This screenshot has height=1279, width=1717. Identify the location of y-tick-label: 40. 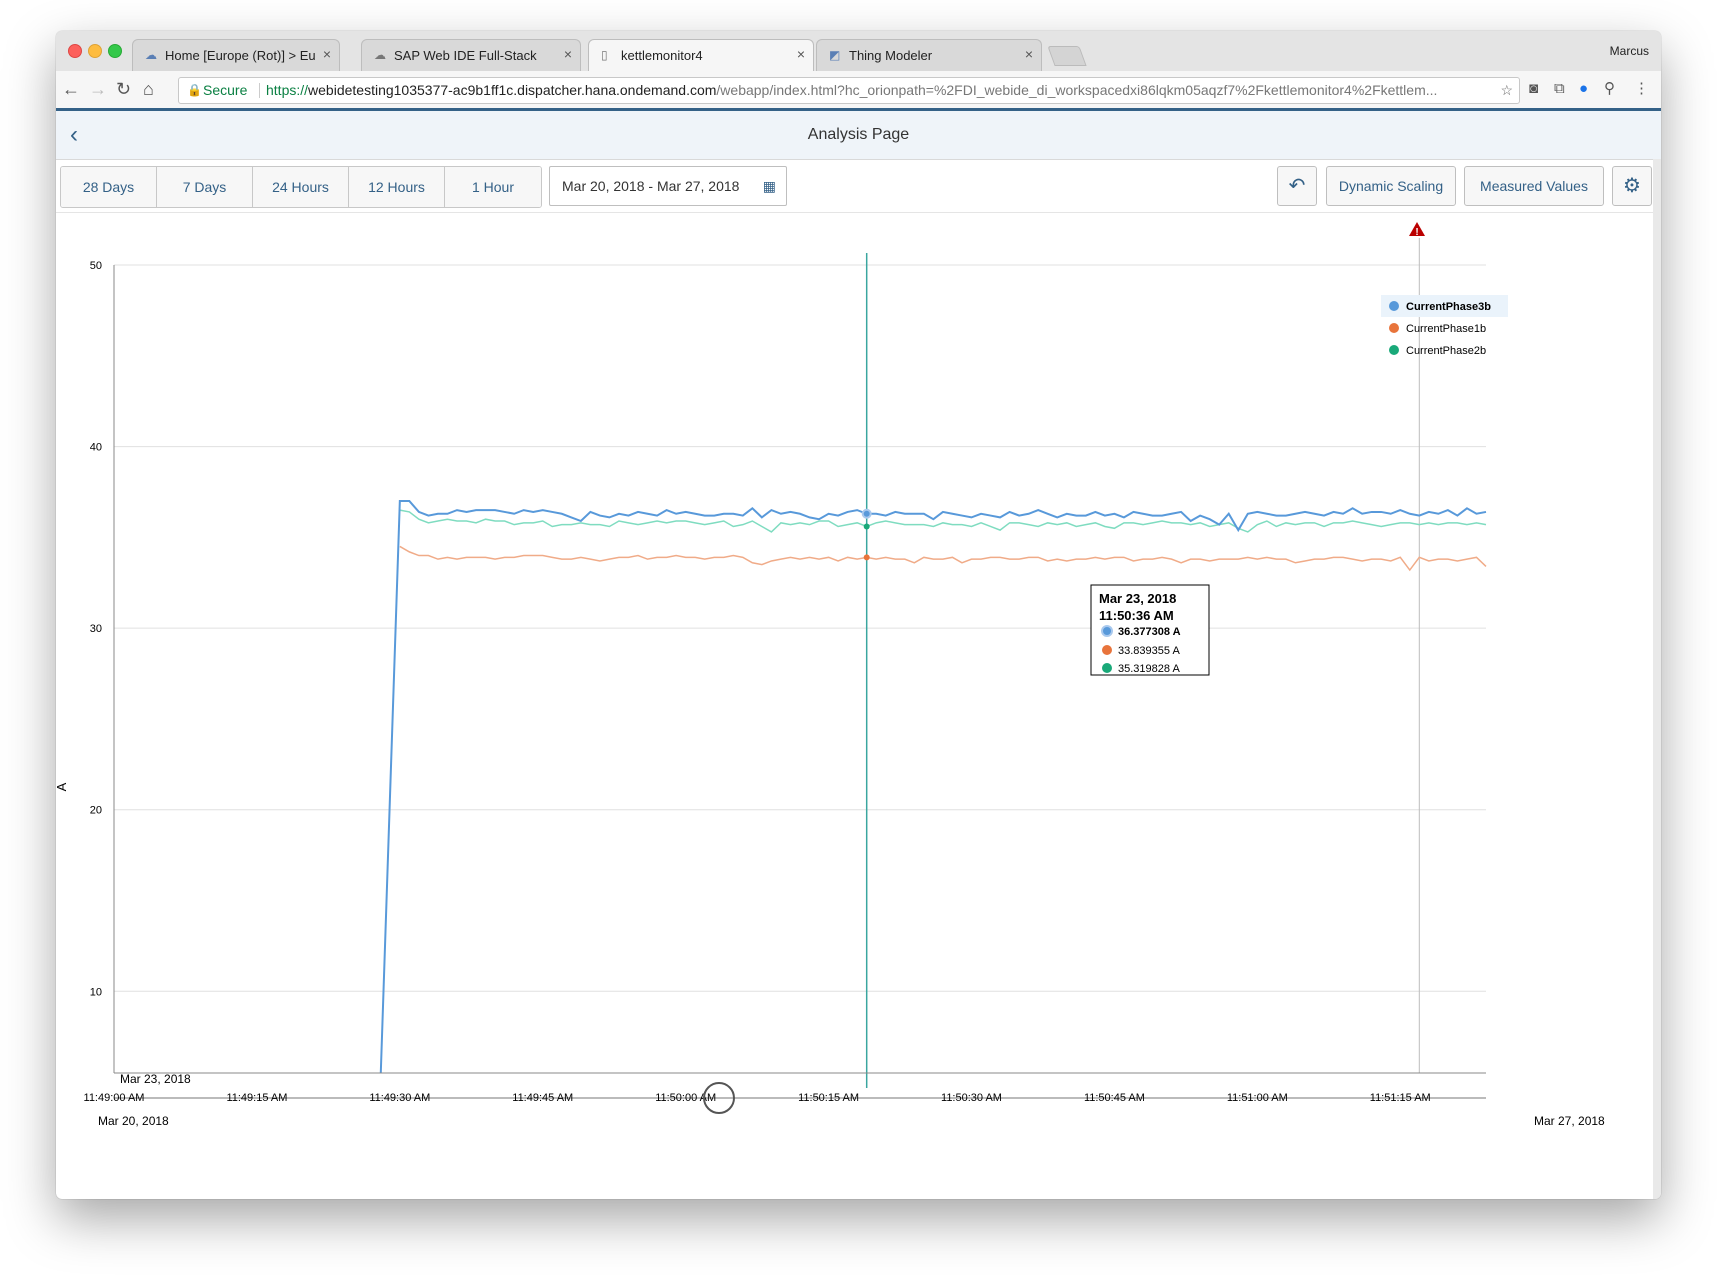
(96, 448).